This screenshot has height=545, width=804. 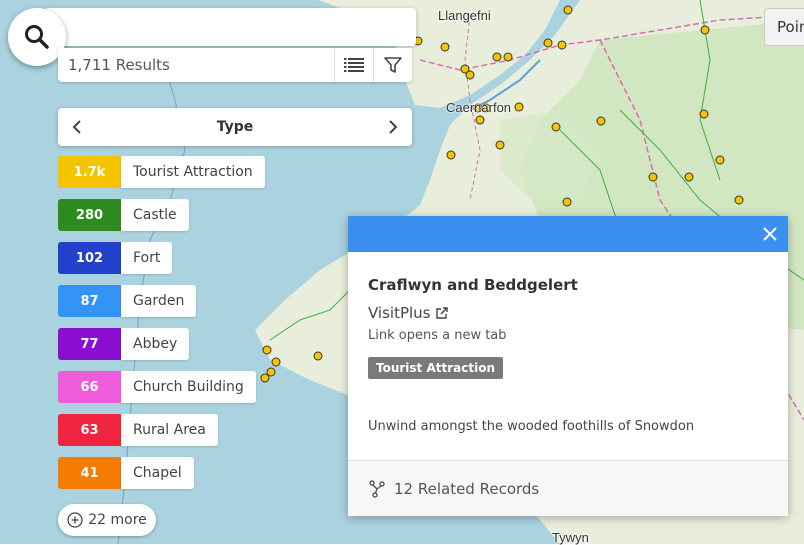 I want to click on category-label: Chapel, so click(x=157, y=473).